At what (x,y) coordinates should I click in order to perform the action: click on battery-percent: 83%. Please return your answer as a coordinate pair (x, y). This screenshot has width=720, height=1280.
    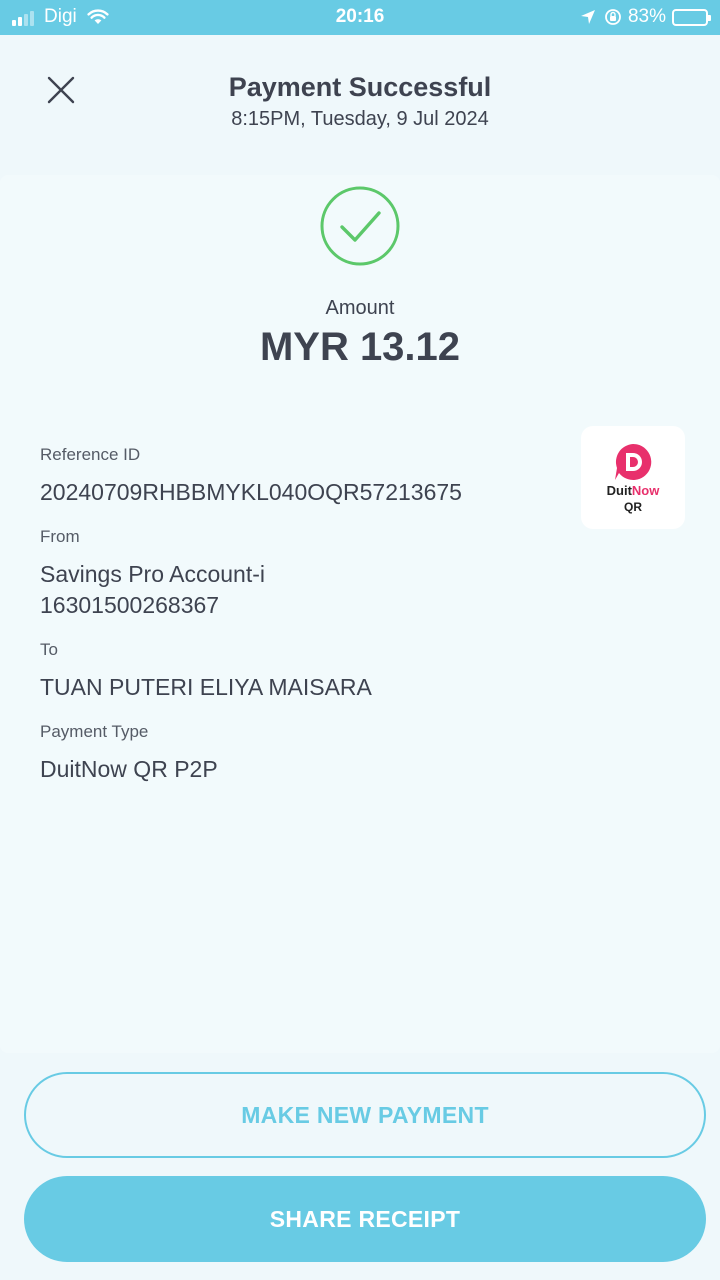
    Looking at the image, I should click on (646, 16).